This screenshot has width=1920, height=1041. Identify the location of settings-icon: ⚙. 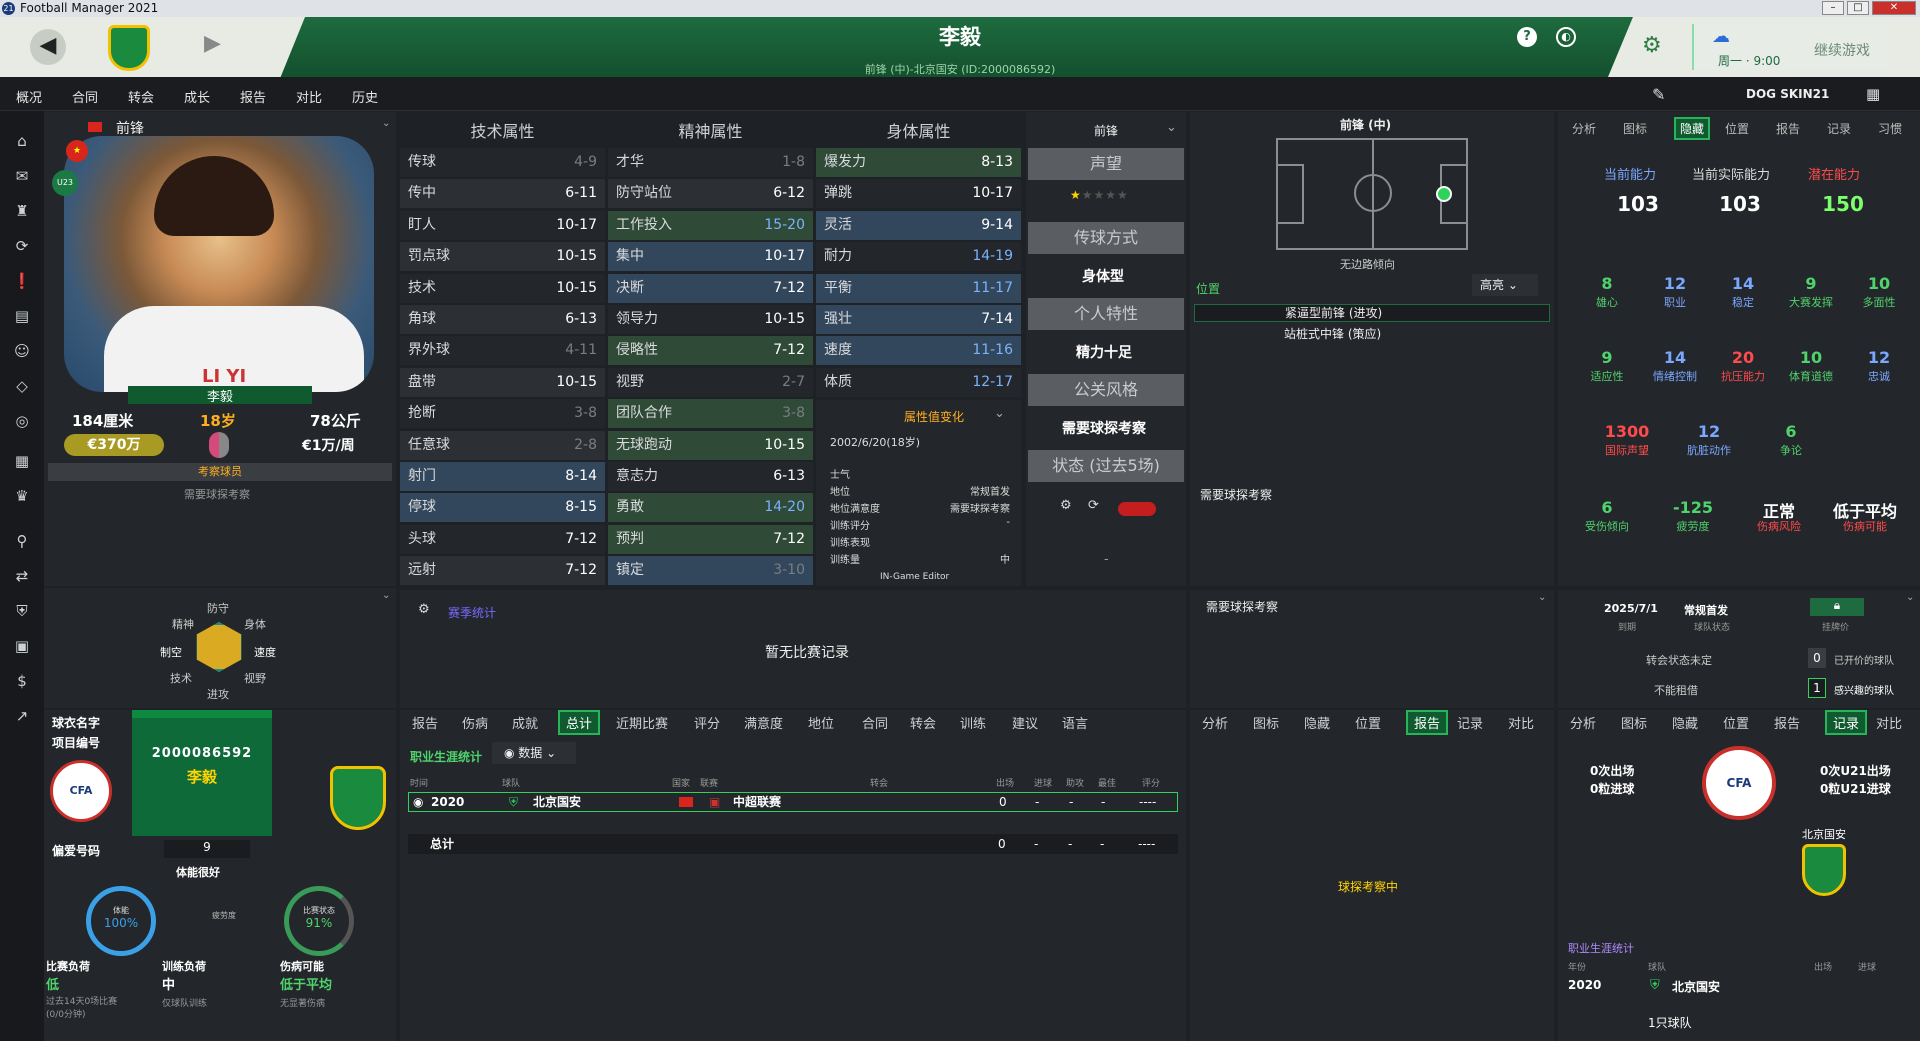
(1652, 45).